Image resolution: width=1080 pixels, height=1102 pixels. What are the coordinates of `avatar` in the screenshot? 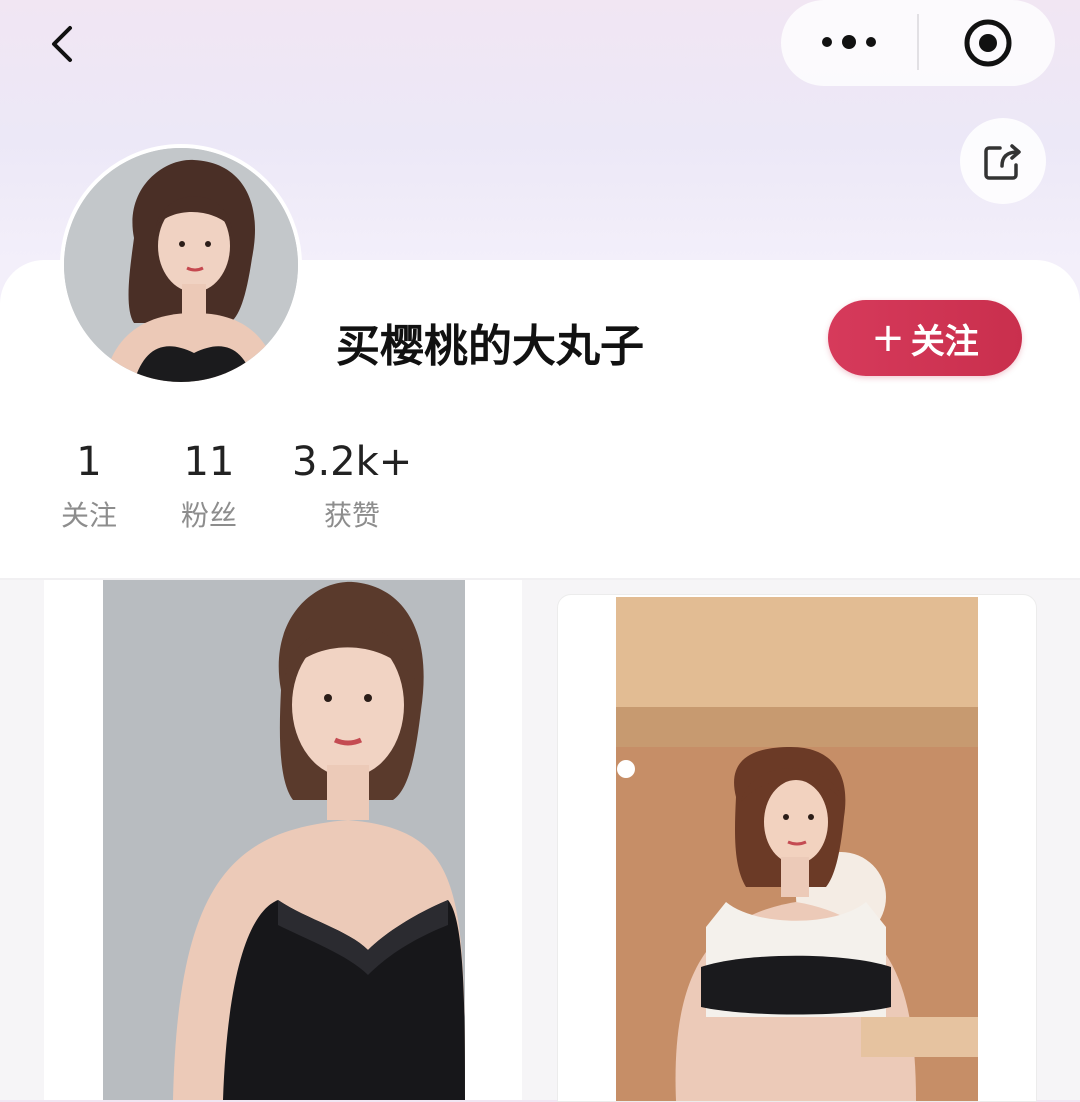 It's located at (181, 265).